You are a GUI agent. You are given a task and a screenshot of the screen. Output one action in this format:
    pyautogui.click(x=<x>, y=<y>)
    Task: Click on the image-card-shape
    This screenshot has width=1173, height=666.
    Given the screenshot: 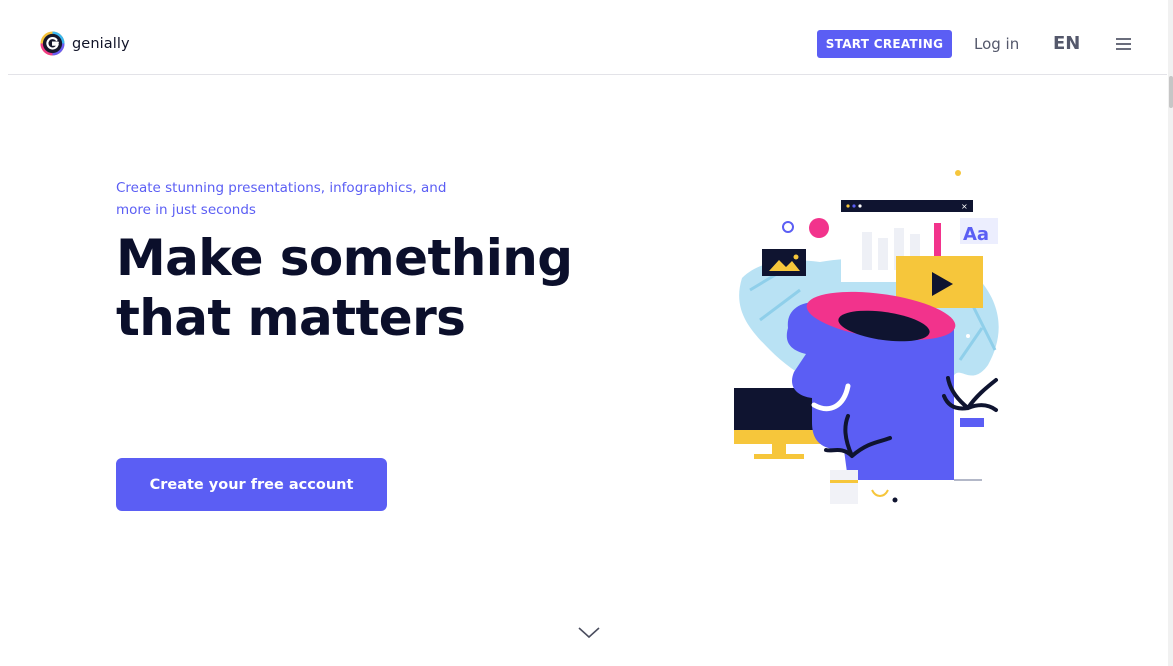 What is the action you would take?
    pyautogui.click(x=784, y=262)
    